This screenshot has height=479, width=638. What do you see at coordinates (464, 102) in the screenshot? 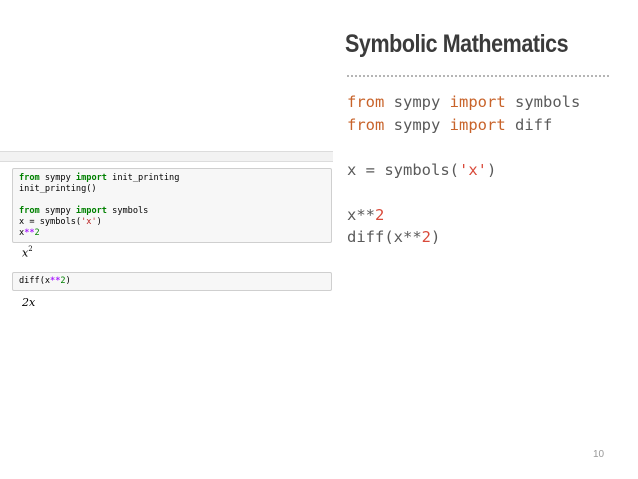
I see `slide-code-line: from sympy import symbols` at bounding box center [464, 102].